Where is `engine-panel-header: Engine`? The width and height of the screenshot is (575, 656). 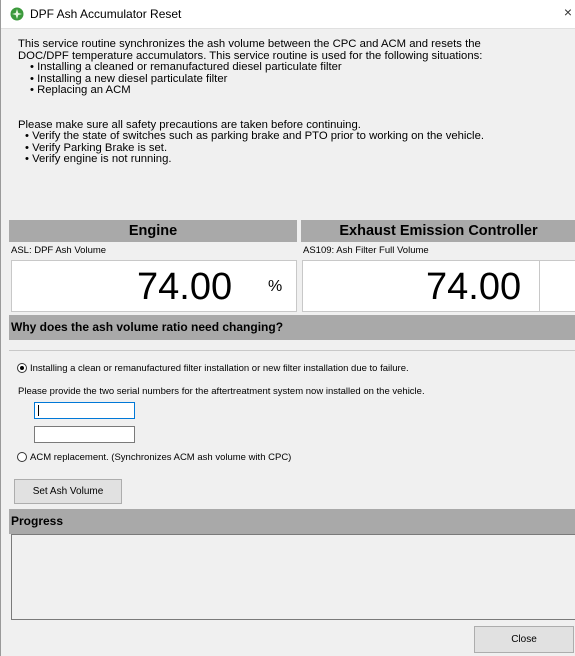
engine-panel-header: Engine is located at coordinates (153, 231).